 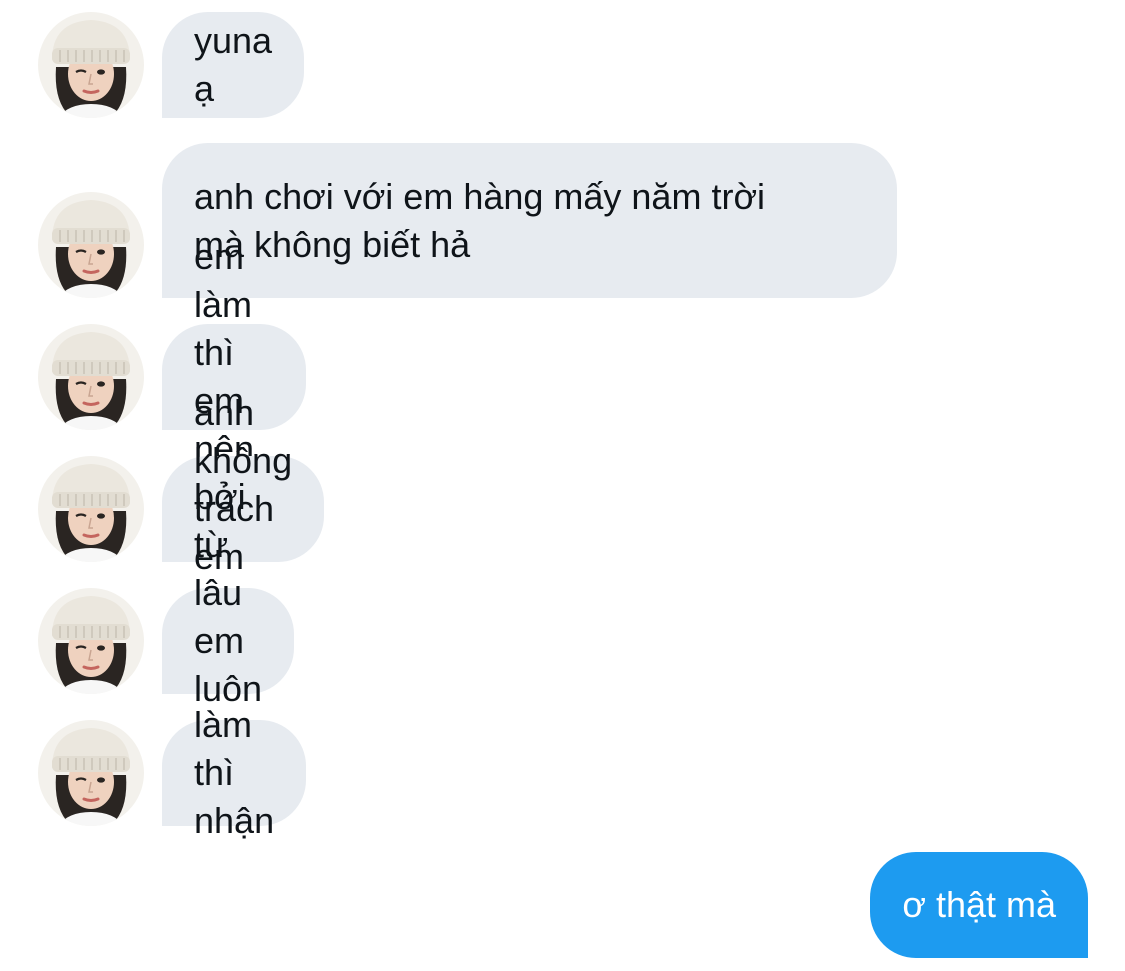 I want to click on message-text: ơ thật mà, so click(x=979, y=904).